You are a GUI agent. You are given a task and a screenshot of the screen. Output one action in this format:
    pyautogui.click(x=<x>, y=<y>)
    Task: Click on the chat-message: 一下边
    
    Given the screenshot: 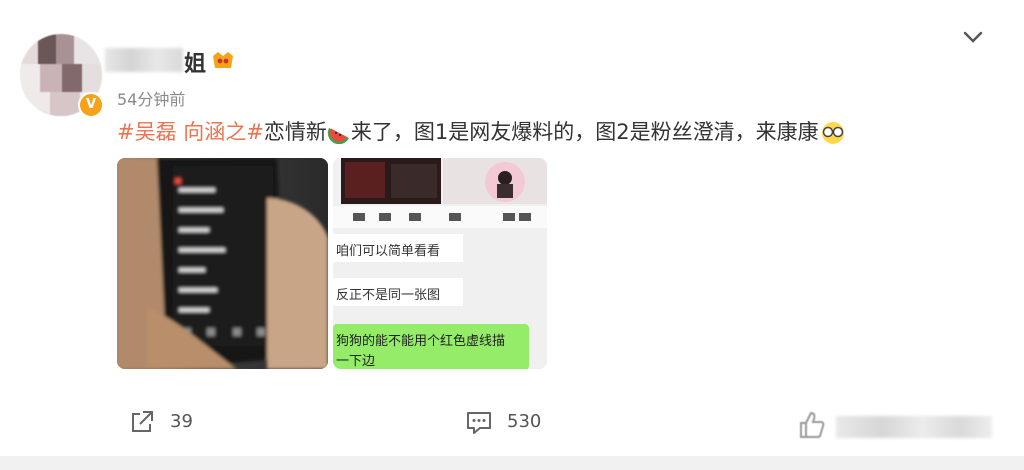 What is the action you would take?
    pyautogui.click(x=356, y=361)
    